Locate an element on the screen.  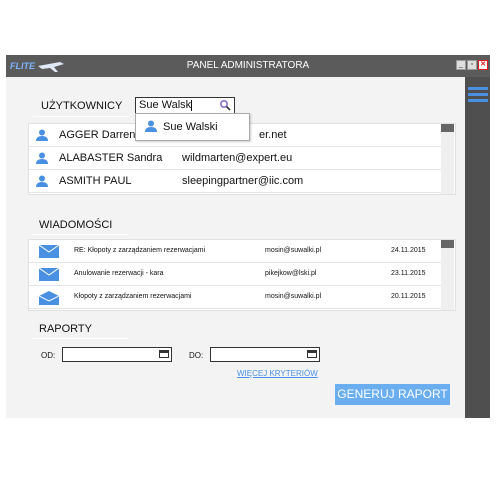
from-label: OD: is located at coordinates (48, 355).